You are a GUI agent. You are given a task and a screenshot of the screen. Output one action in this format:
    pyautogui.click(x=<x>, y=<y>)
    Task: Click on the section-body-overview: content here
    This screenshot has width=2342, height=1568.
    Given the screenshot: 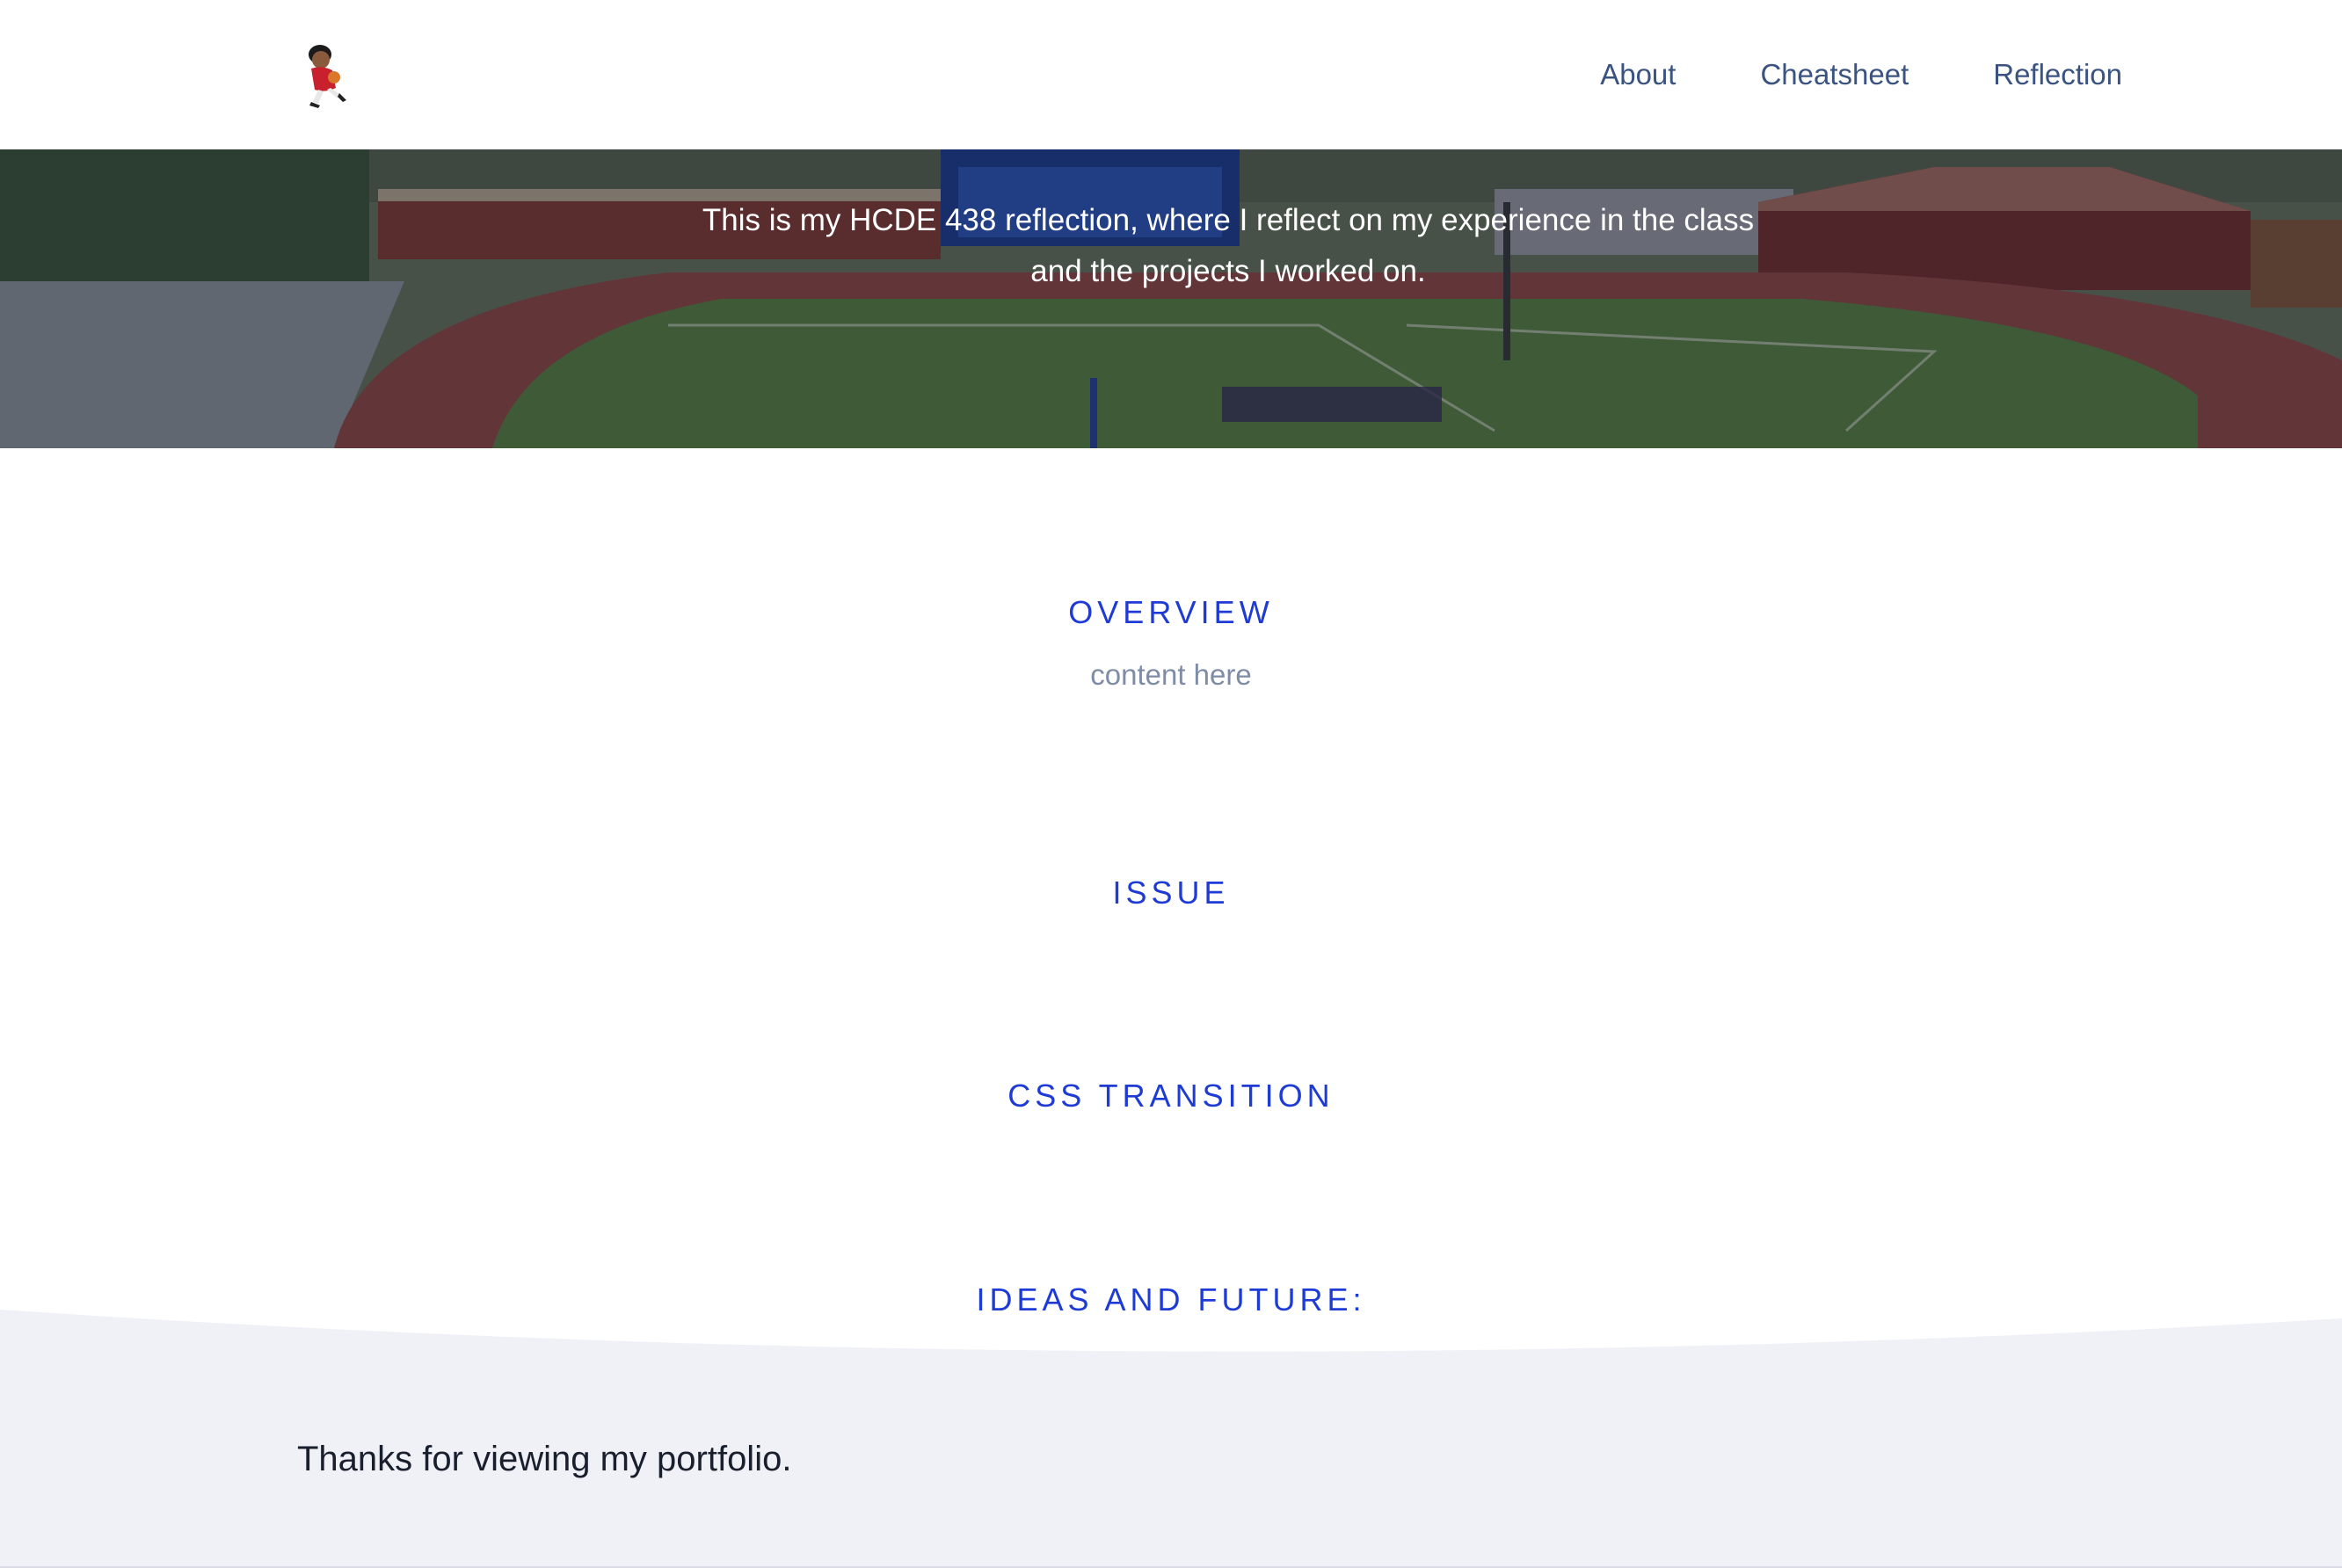 What is the action you would take?
    pyautogui.click(x=1171, y=674)
    